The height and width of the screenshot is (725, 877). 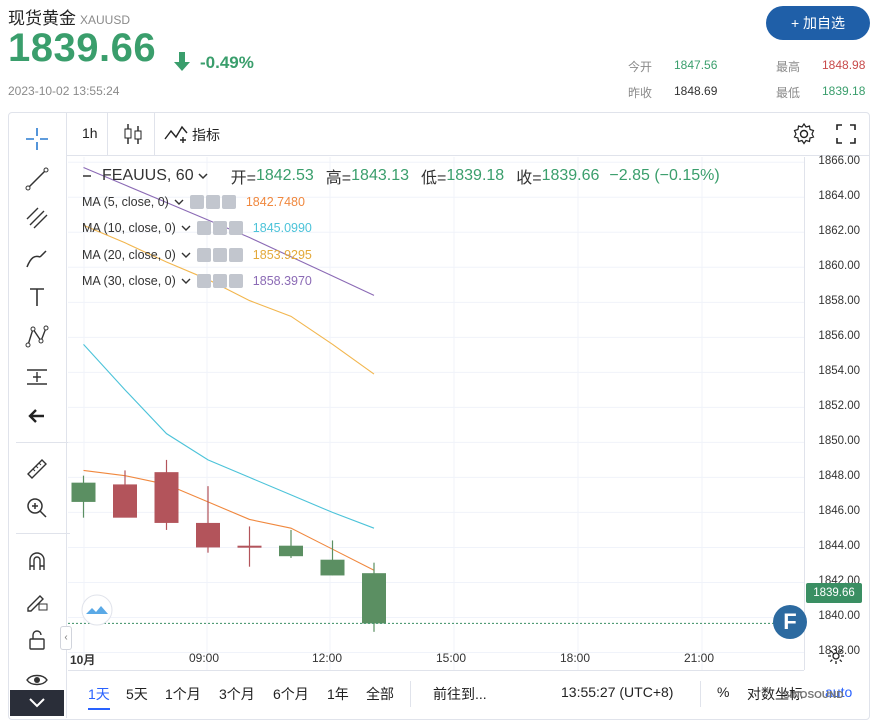 What do you see at coordinates (282, 255) in the screenshot?
I see `ma-value: 1853.9295` at bounding box center [282, 255].